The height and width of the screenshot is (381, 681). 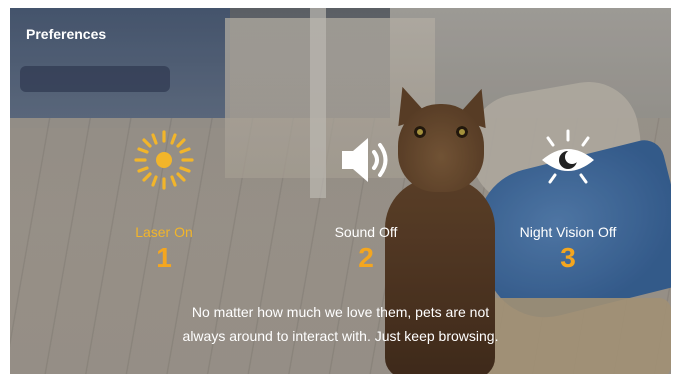 I want to click on option-sound-number: 2, so click(x=366, y=257).